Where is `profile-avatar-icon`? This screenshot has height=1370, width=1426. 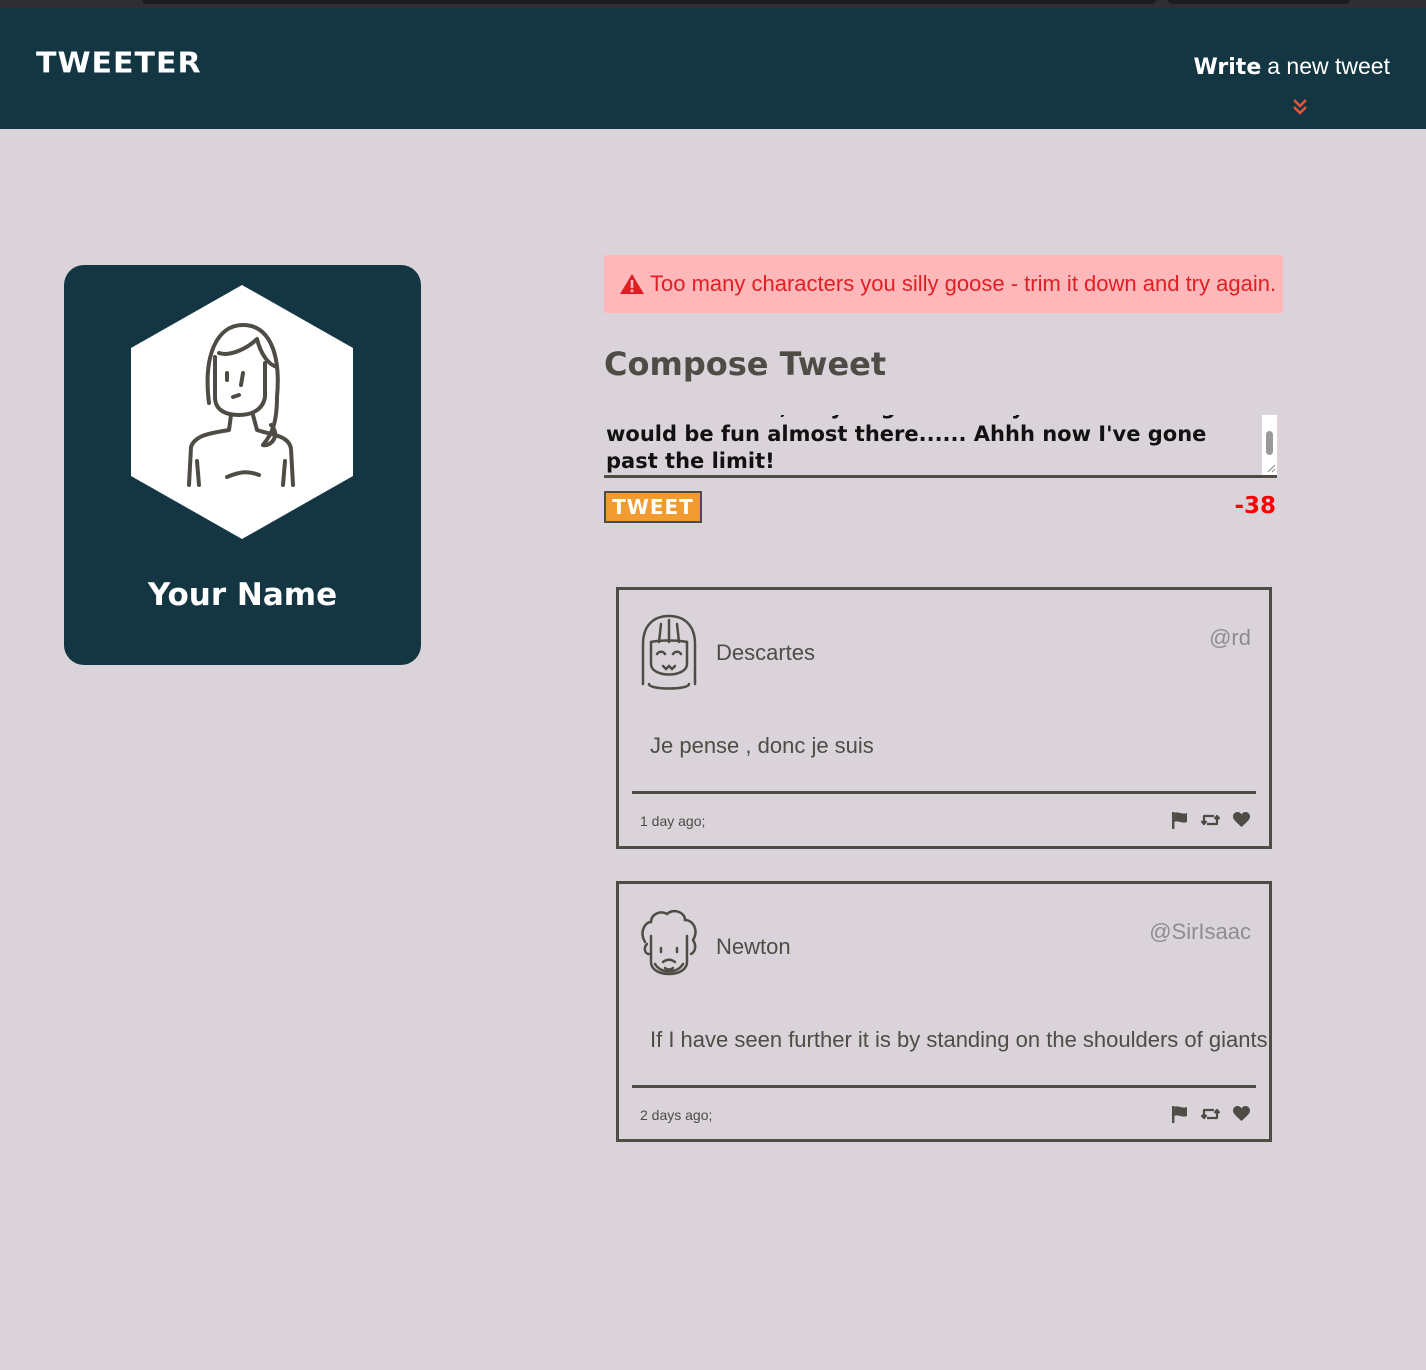 profile-avatar-icon is located at coordinates (242, 412).